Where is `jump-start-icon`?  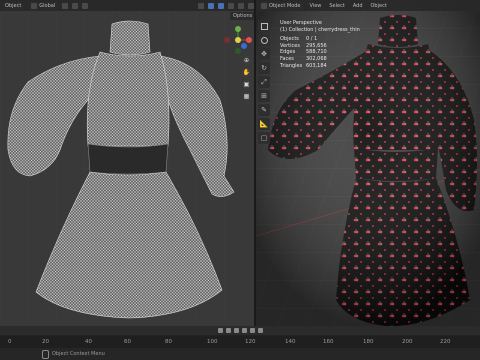
jump-start-icon is located at coordinates (220, 330).